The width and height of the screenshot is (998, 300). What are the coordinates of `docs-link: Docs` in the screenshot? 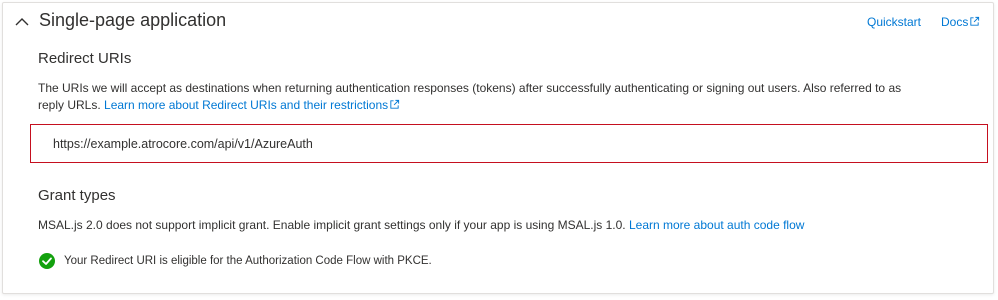 It's located at (960, 22).